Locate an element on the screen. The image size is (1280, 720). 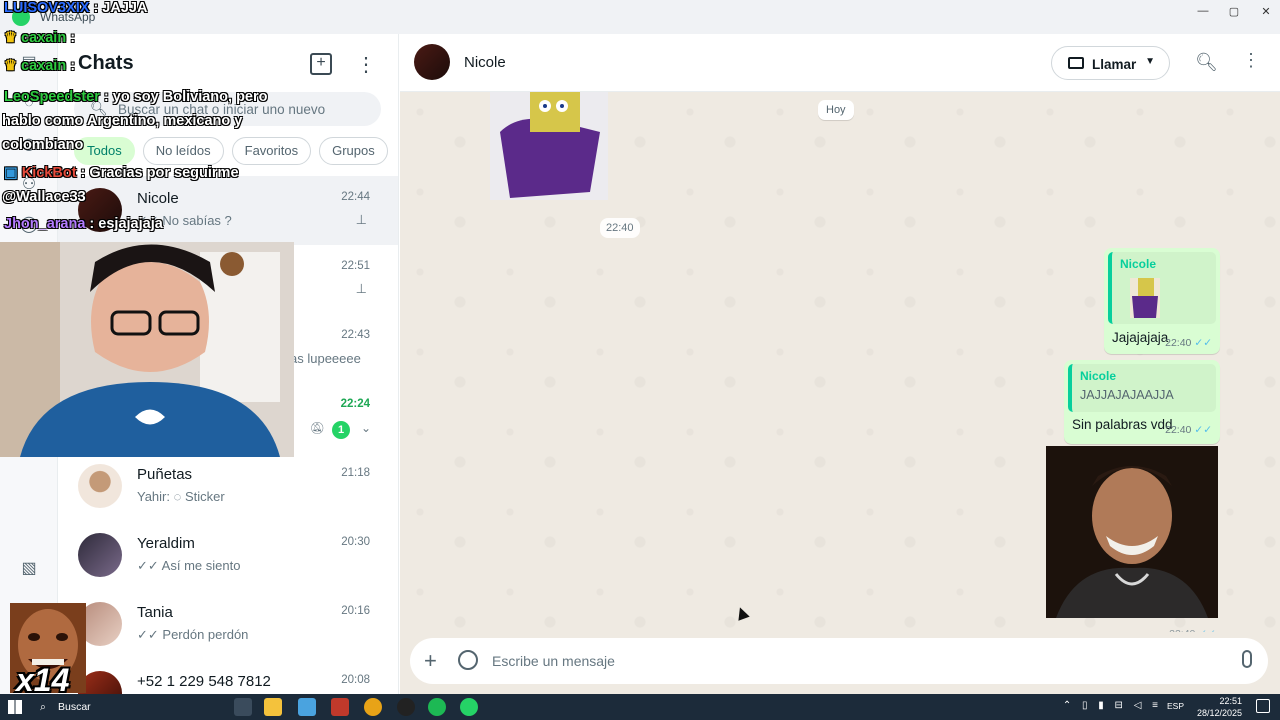
notifications-icon is located at coordinates (1263, 706).